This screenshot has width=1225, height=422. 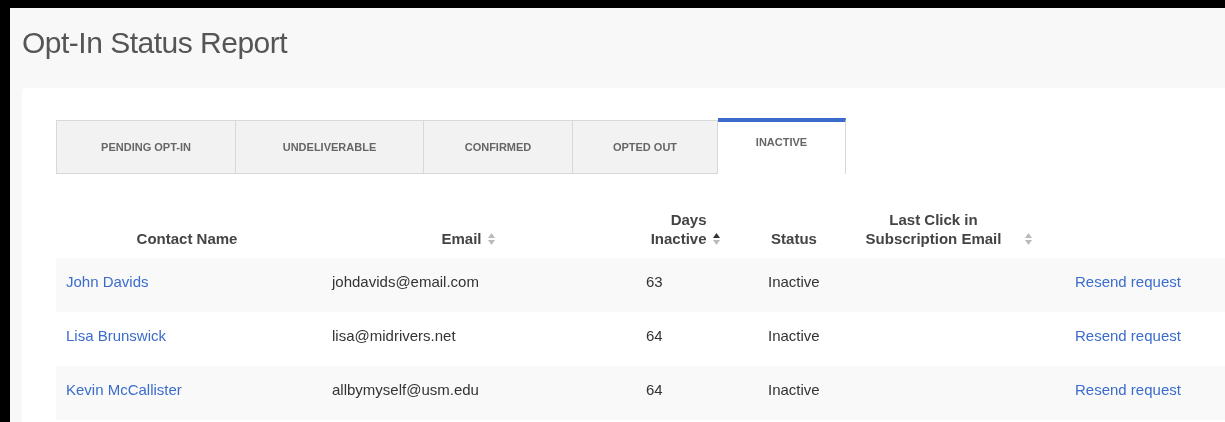 What do you see at coordinates (116, 335) in the screenshot?
I see `contact-link: Lisa Brunswick` at bounding box center [116, 335].